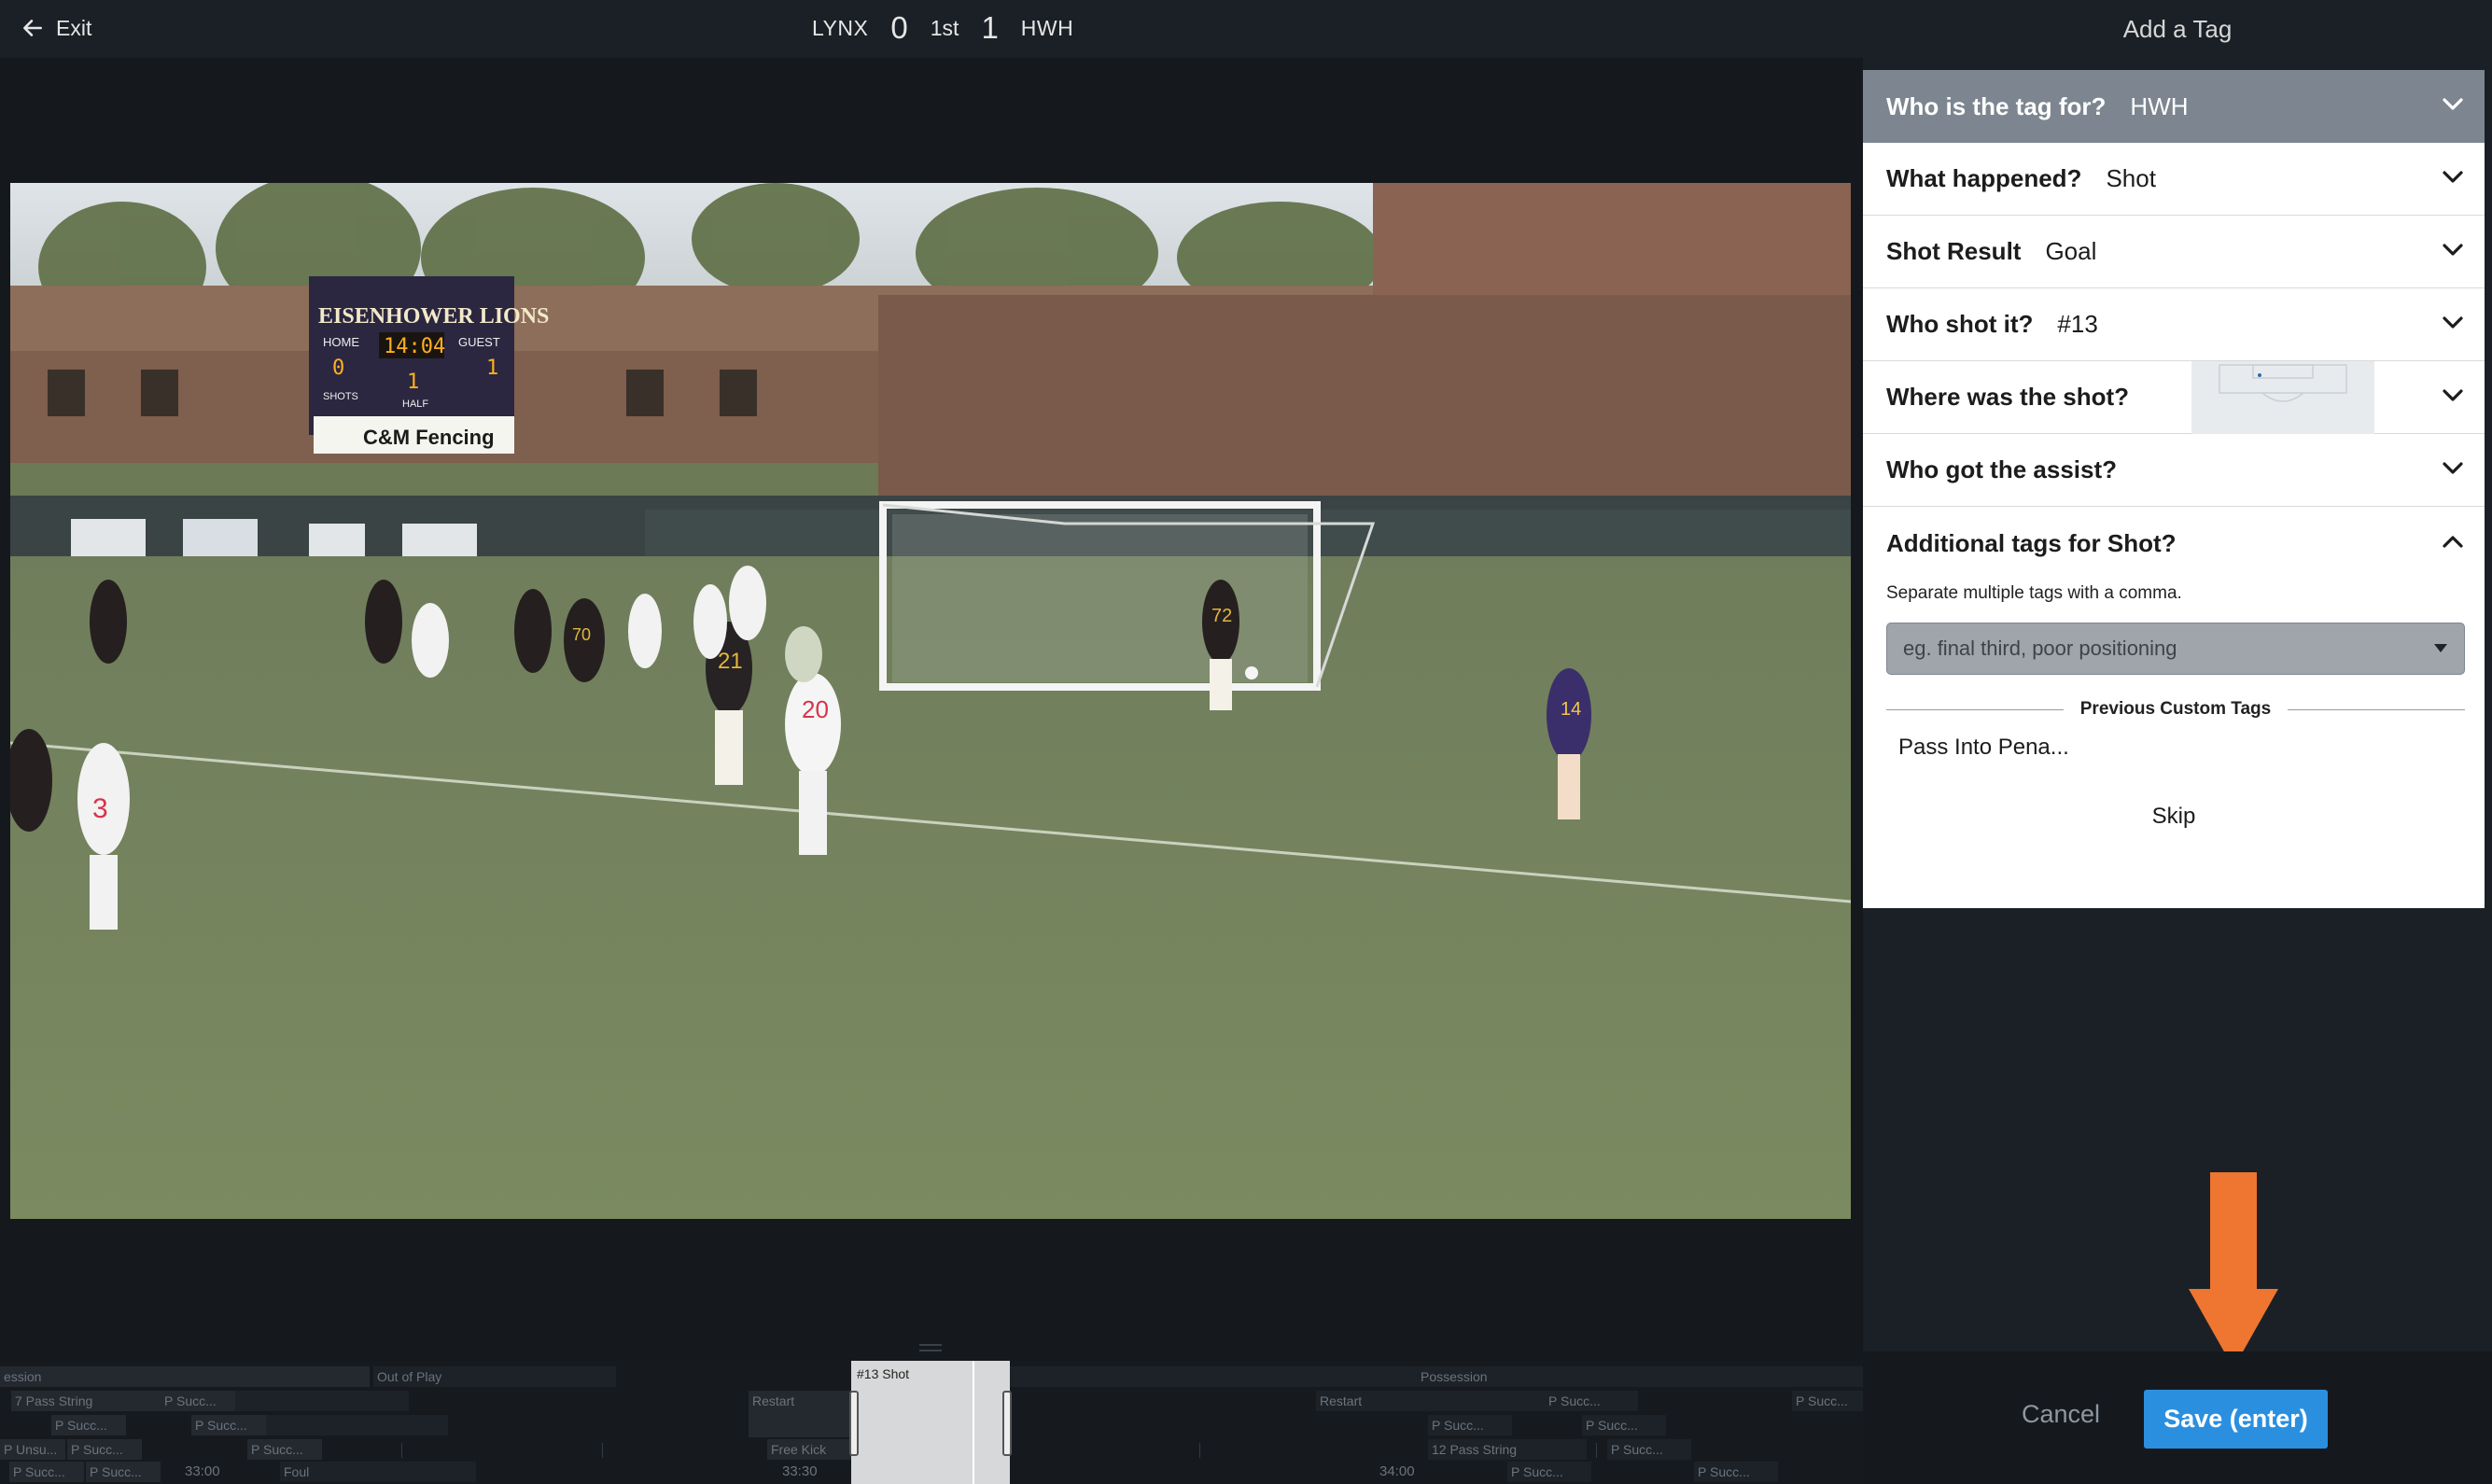 Image resolution: width=2492 pixels, height=1484 pixels. Describe the element at coordinates (2440, 648) in the screenshot. I see `caret-down-icon` at that location.